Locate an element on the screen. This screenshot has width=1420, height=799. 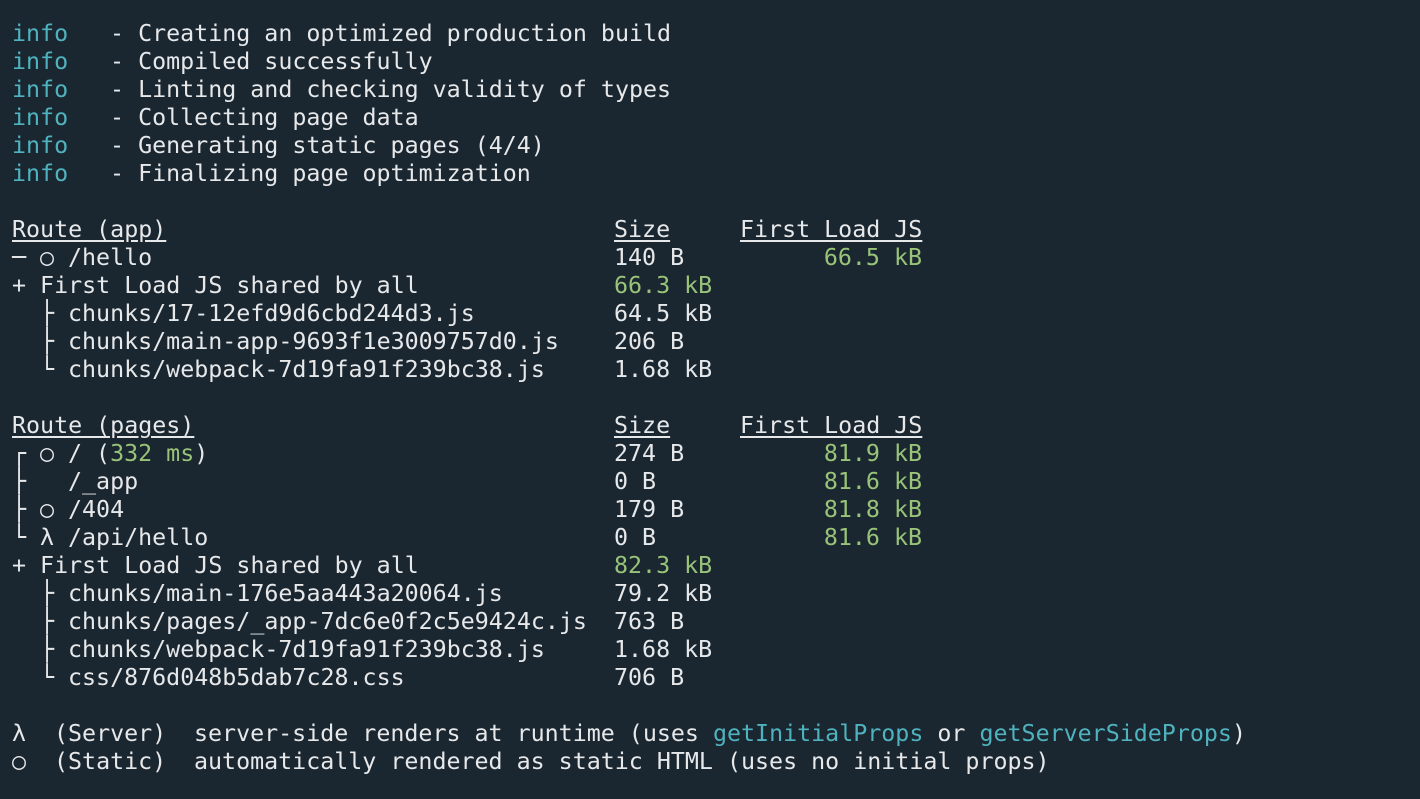
legend-text: server-side renders at runtime (uses is located at coordinates (453, 733).